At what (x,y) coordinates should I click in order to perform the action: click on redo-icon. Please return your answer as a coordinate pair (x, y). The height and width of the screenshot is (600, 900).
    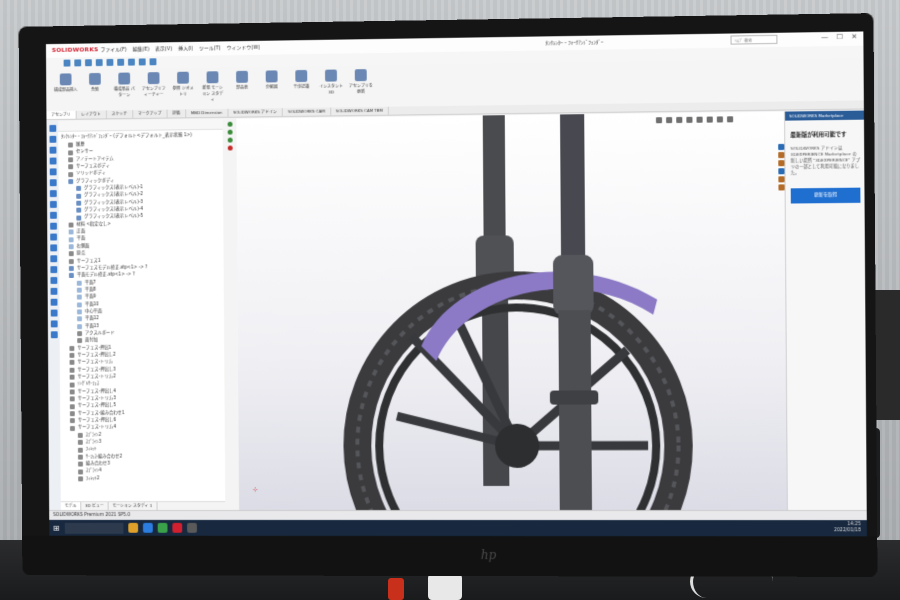
    Looking at the image, I should click on (121, 62).